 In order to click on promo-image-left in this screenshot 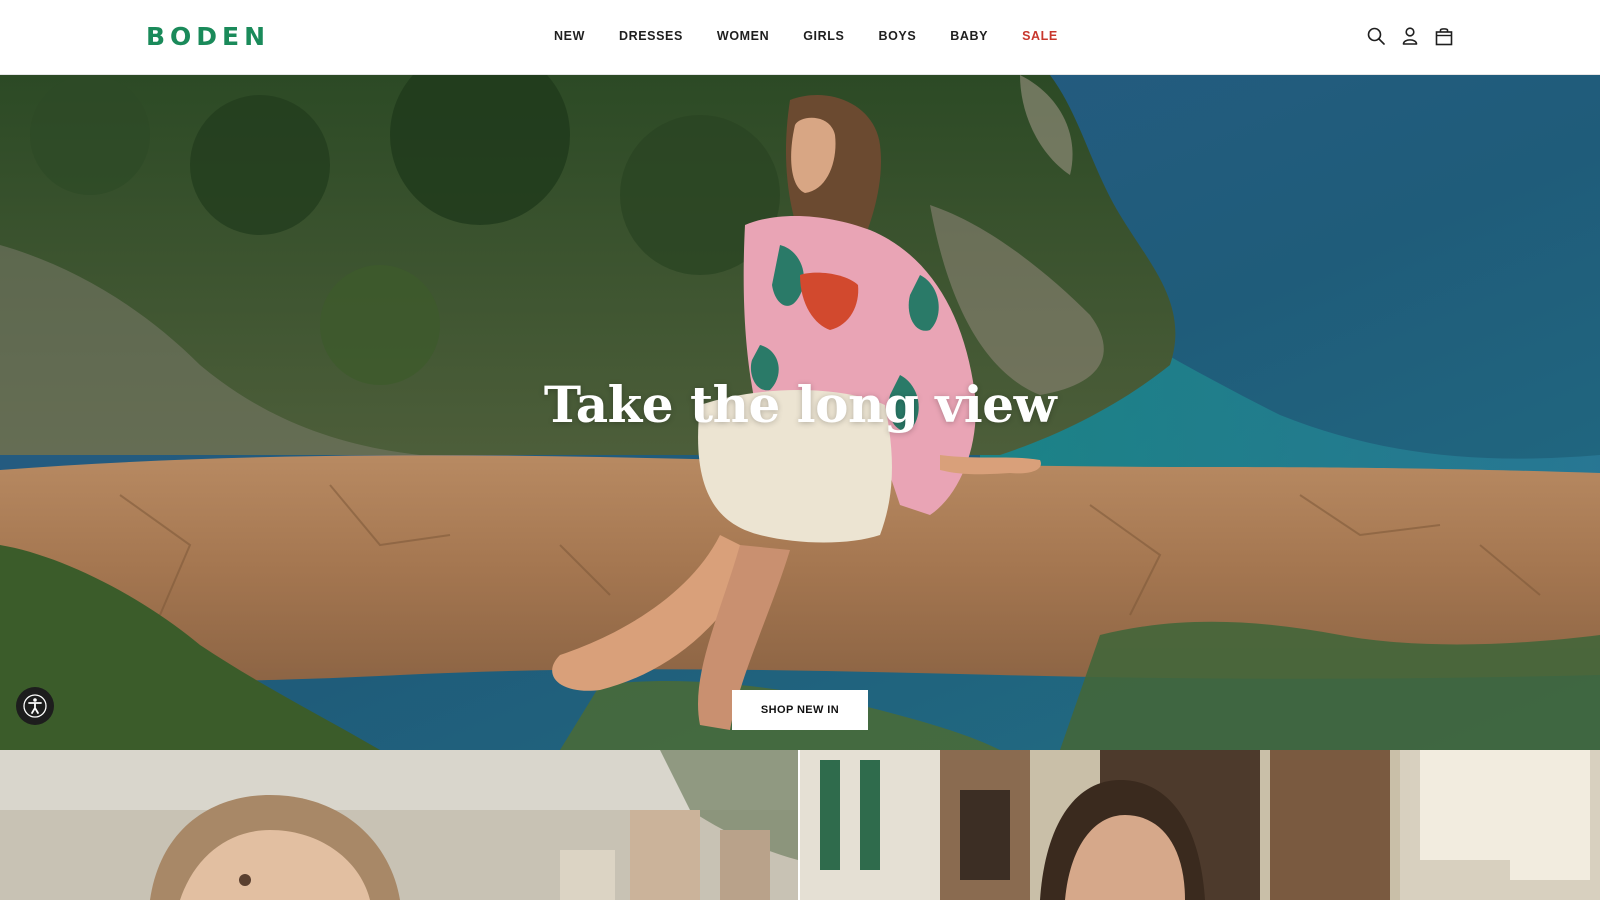, I will do `click(399, 825)`.